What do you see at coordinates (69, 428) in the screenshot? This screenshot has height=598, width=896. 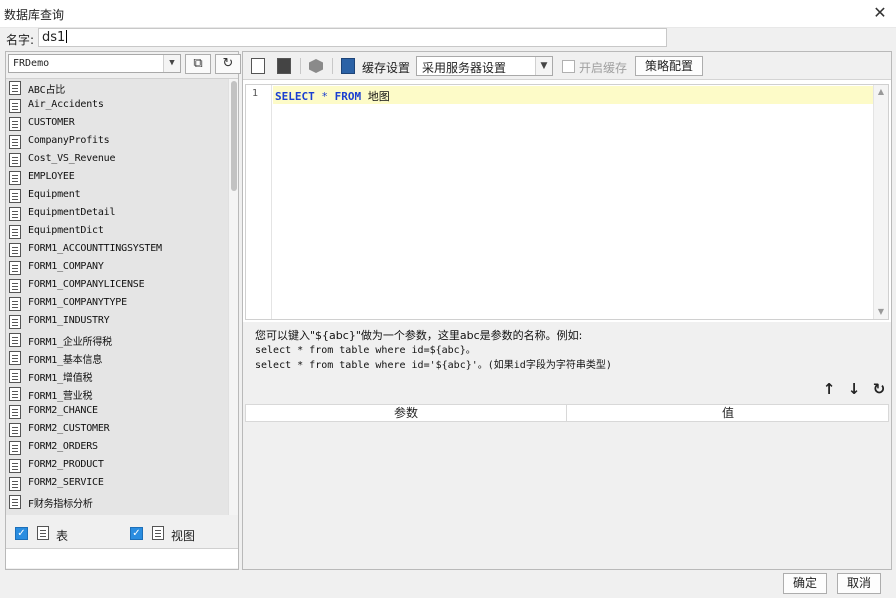 I see `table-name: FORM2_CUSTOMER` at bounding box center [69, 428].